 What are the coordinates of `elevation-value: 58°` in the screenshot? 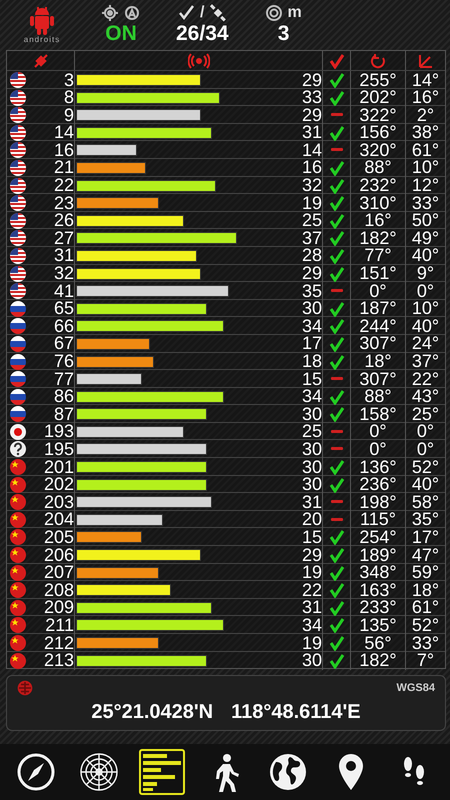 It's located at (426, 502).